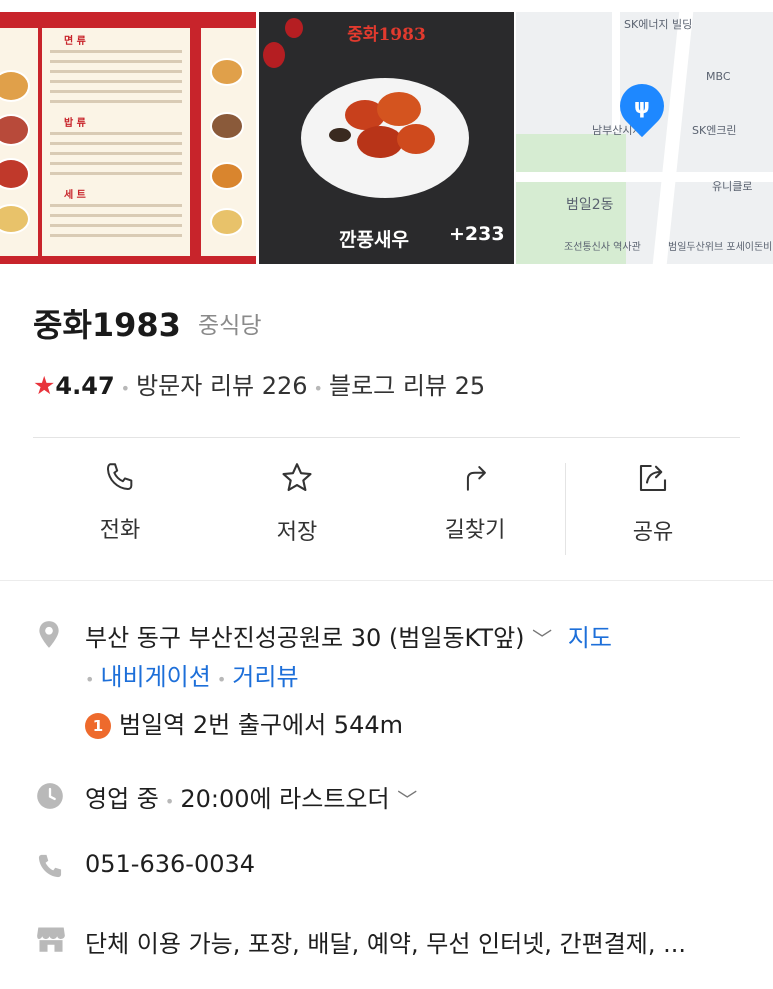 The image size is (773, 989). What do you see at coordinates (658, 24) in the screenshot?
I see `map-label: SK에너지 빌딩` at bounding box center [658, 24].